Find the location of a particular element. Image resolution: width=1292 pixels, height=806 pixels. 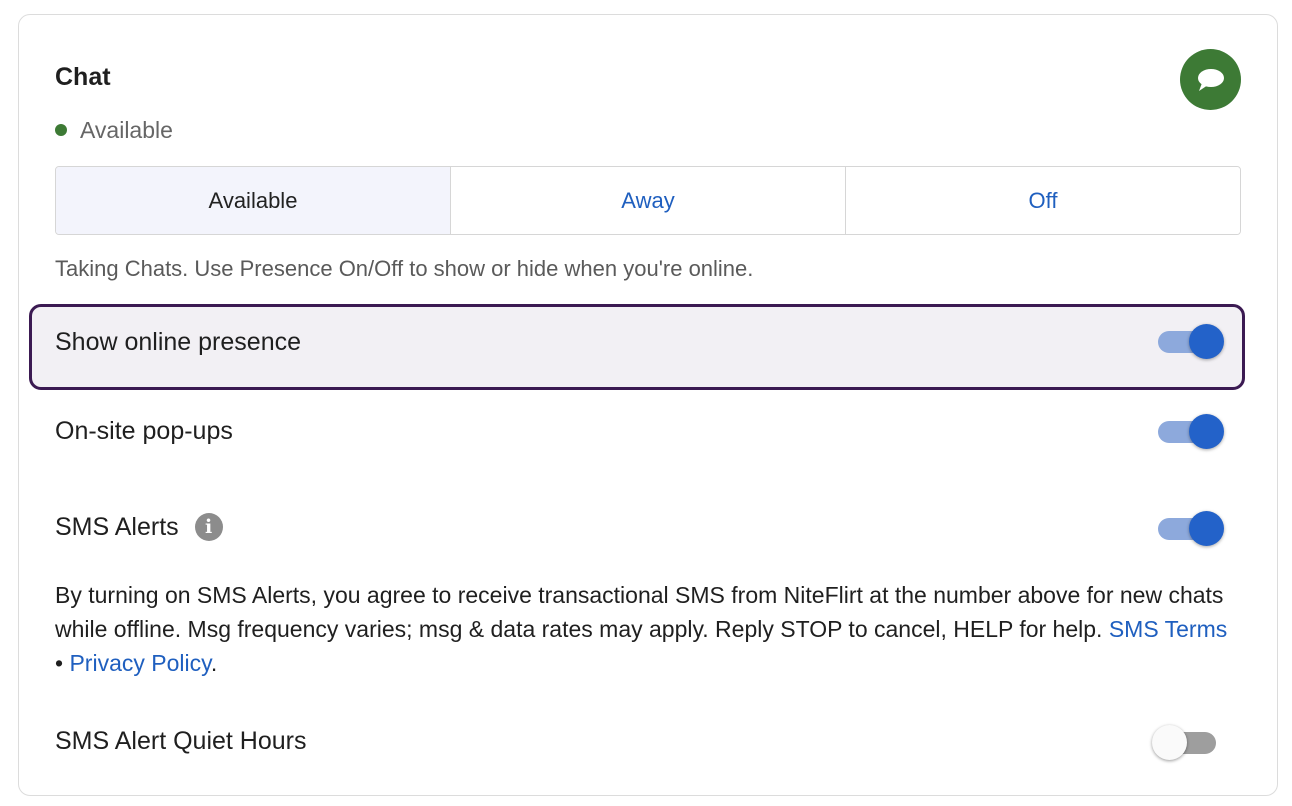

sms-alerts-label: SMS Alerts is located at coordinates (117, 526).